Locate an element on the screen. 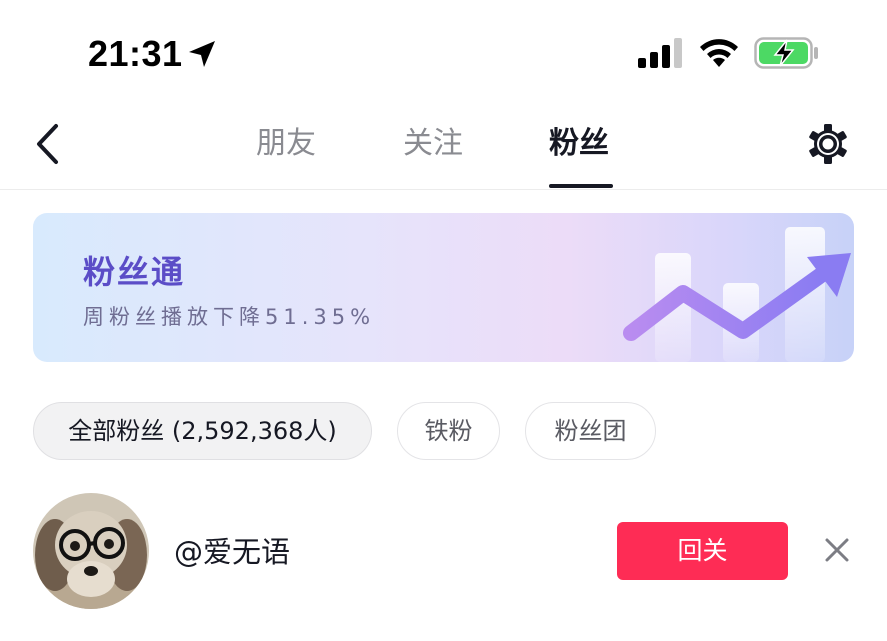 Image resolution: width=887 pixels, height=641 pixels. dog-with-glasses-avatar is located at coordinates (91, 551).